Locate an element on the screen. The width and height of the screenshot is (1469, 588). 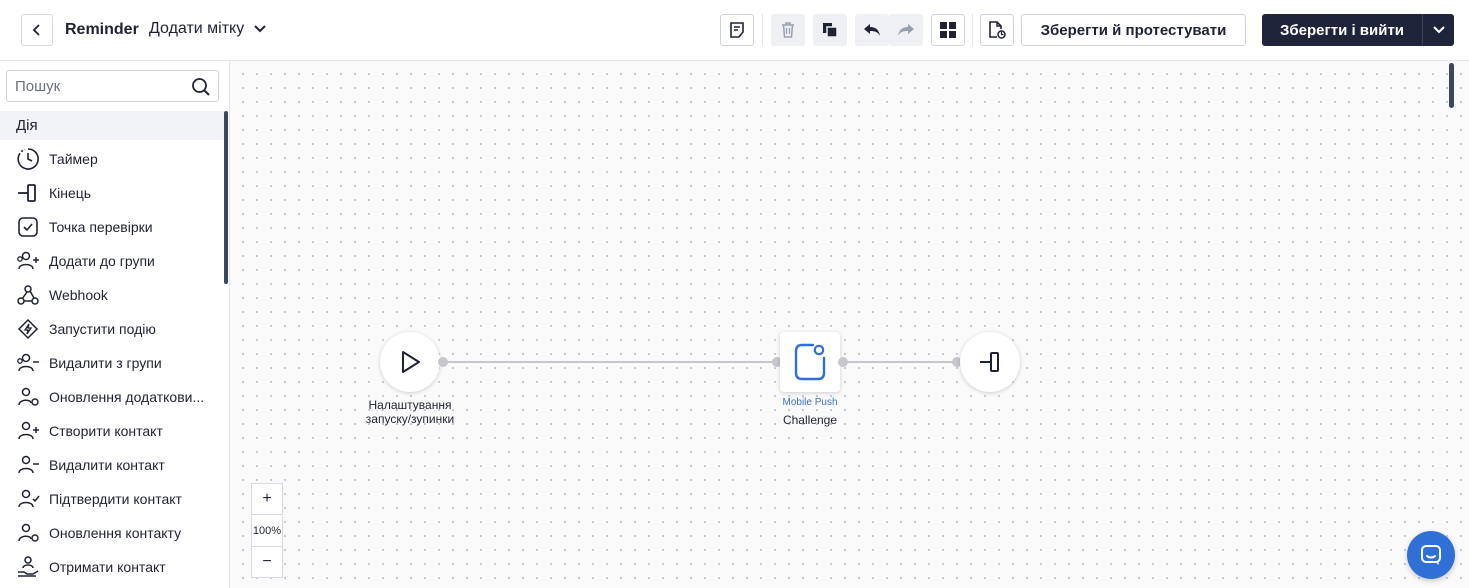
workflow-title: Reminder is located at coordinates (102, 29).